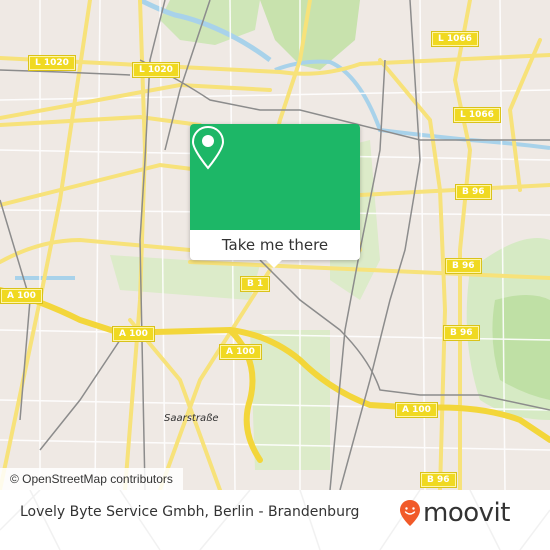  I want to click on moovit-logo: moovit, so click(454, 513).